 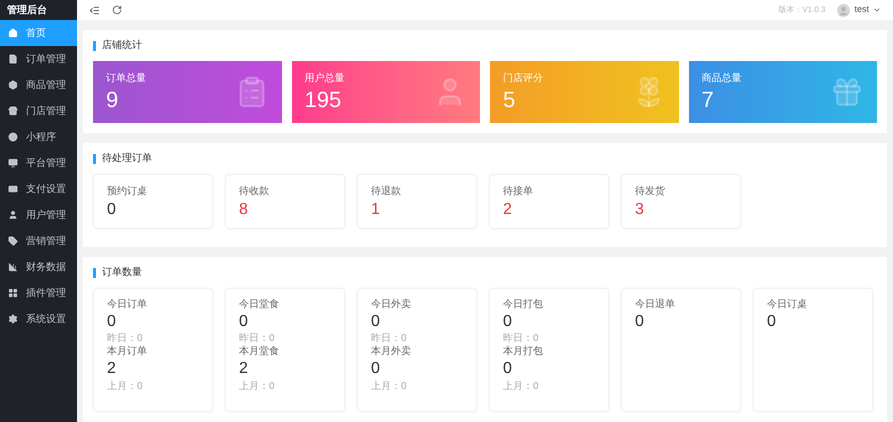 What do you see at coordinates (127, 159) in the screenshot?
I see `section-title: 待处理订单` at bounding box center [127, 159].